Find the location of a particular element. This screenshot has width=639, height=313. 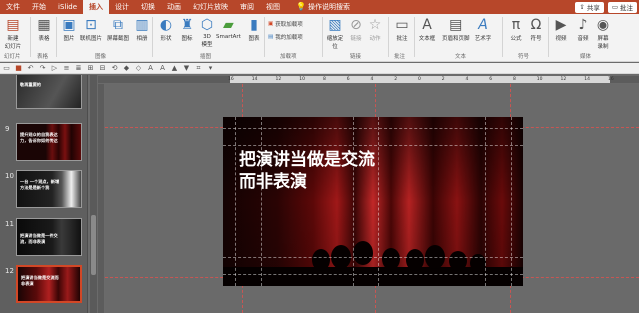

crop-icon: ⌗ is located at coordinates (198, 68).